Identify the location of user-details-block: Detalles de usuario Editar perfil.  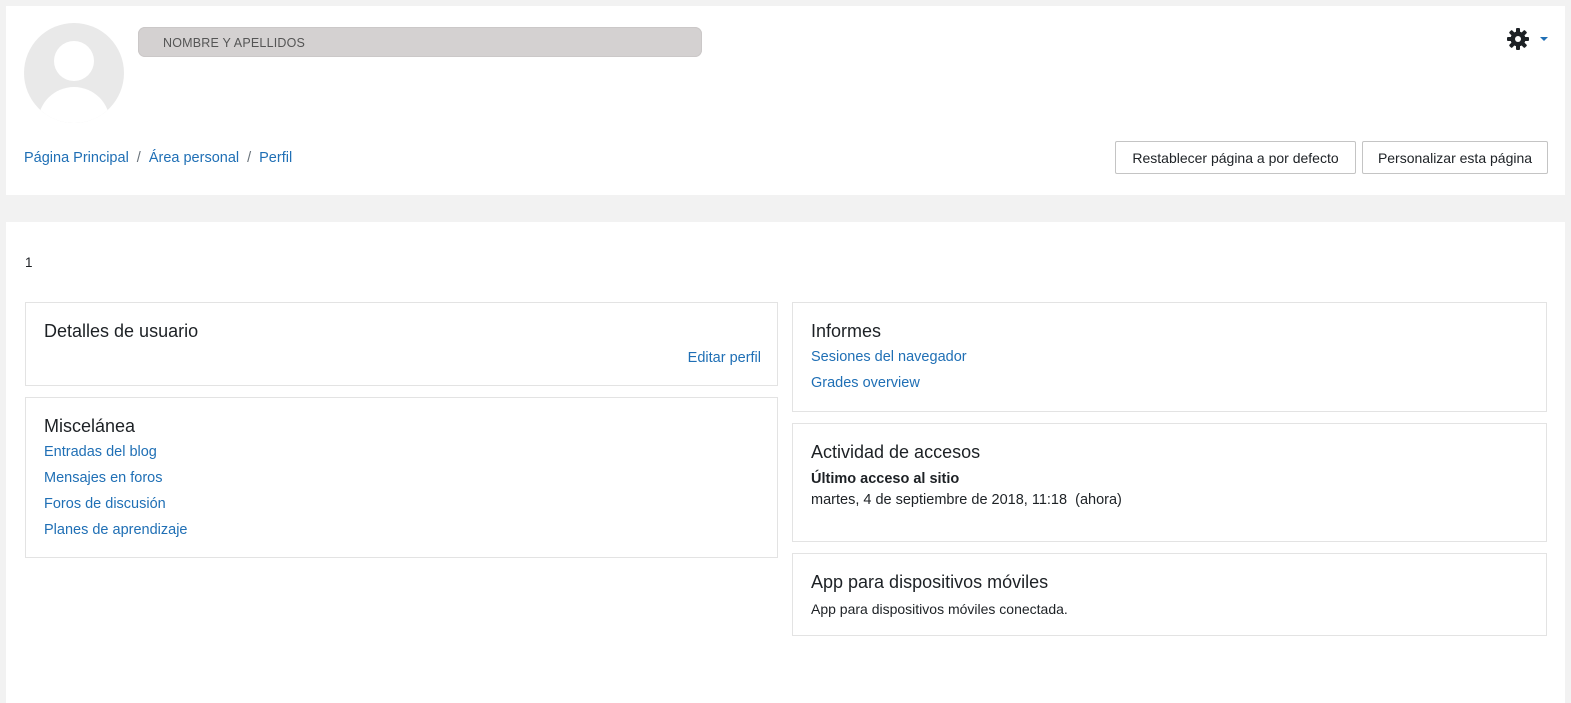
(401, 344).